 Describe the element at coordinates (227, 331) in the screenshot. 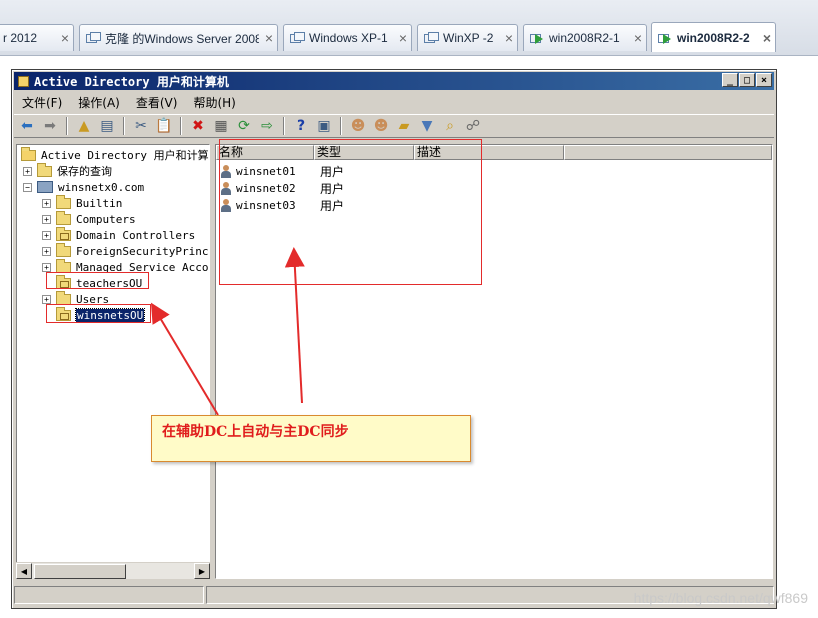

I see `annotation-arrows` at that location.